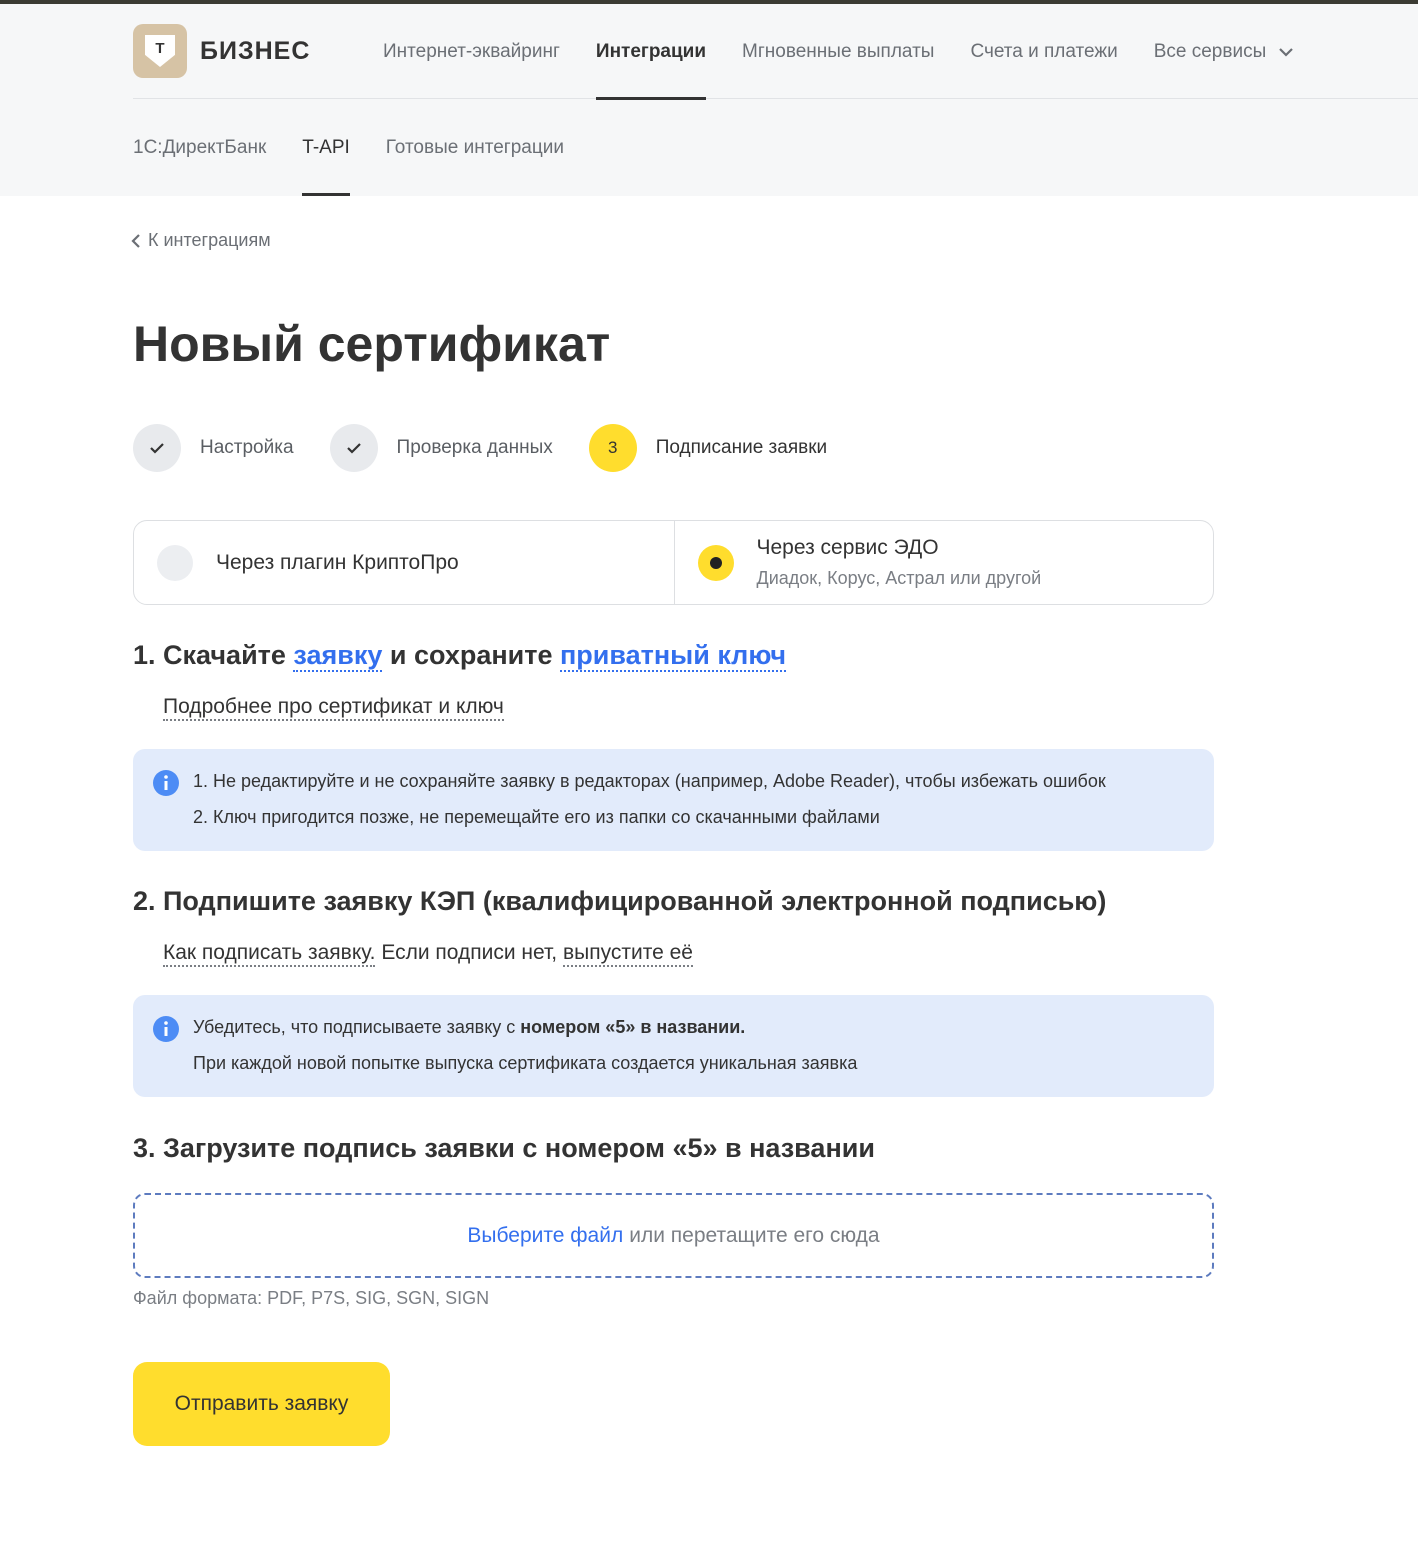 This screenshot has height=1547, width=1418. I want to click on step-data-check: Проверка данных, so click(441, 448).